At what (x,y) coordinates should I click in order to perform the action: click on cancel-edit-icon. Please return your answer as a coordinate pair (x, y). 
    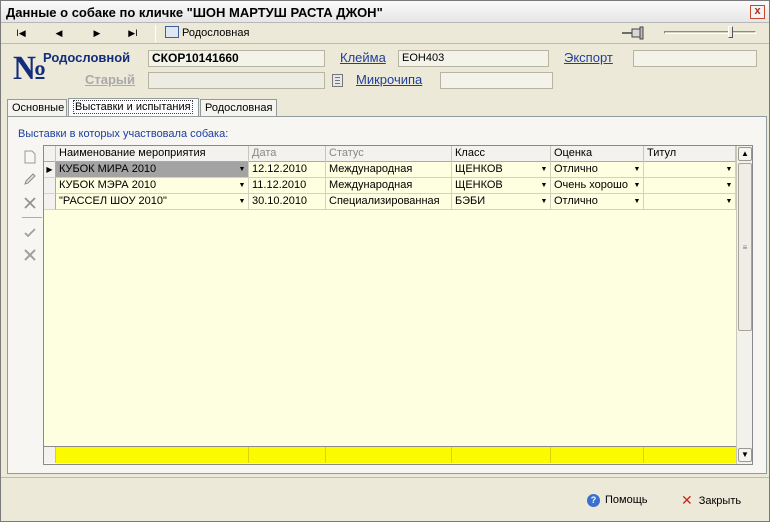
    Looking at the image, I should click on (30, 255).